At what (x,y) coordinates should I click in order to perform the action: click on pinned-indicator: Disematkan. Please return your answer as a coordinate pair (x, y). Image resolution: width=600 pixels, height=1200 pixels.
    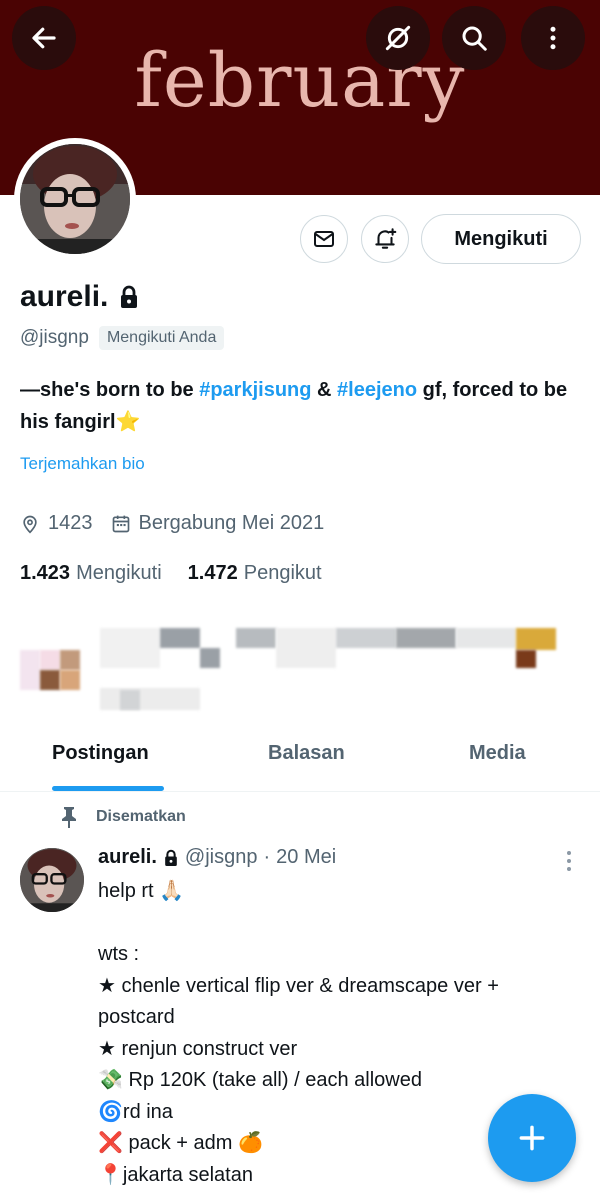
    Looking at the image, I should click on (123, 817).